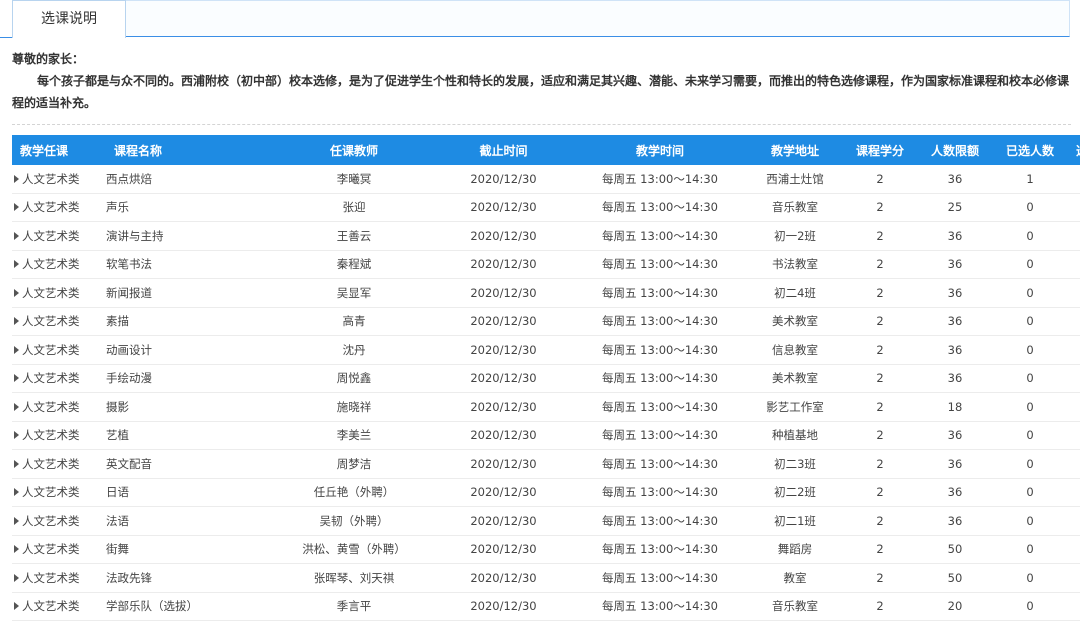 This screenshot has height=621, width=1080. Describe the element at coordinates (191, 549) in the screenshot. I see `course-name-cell: 街舞` at that location.